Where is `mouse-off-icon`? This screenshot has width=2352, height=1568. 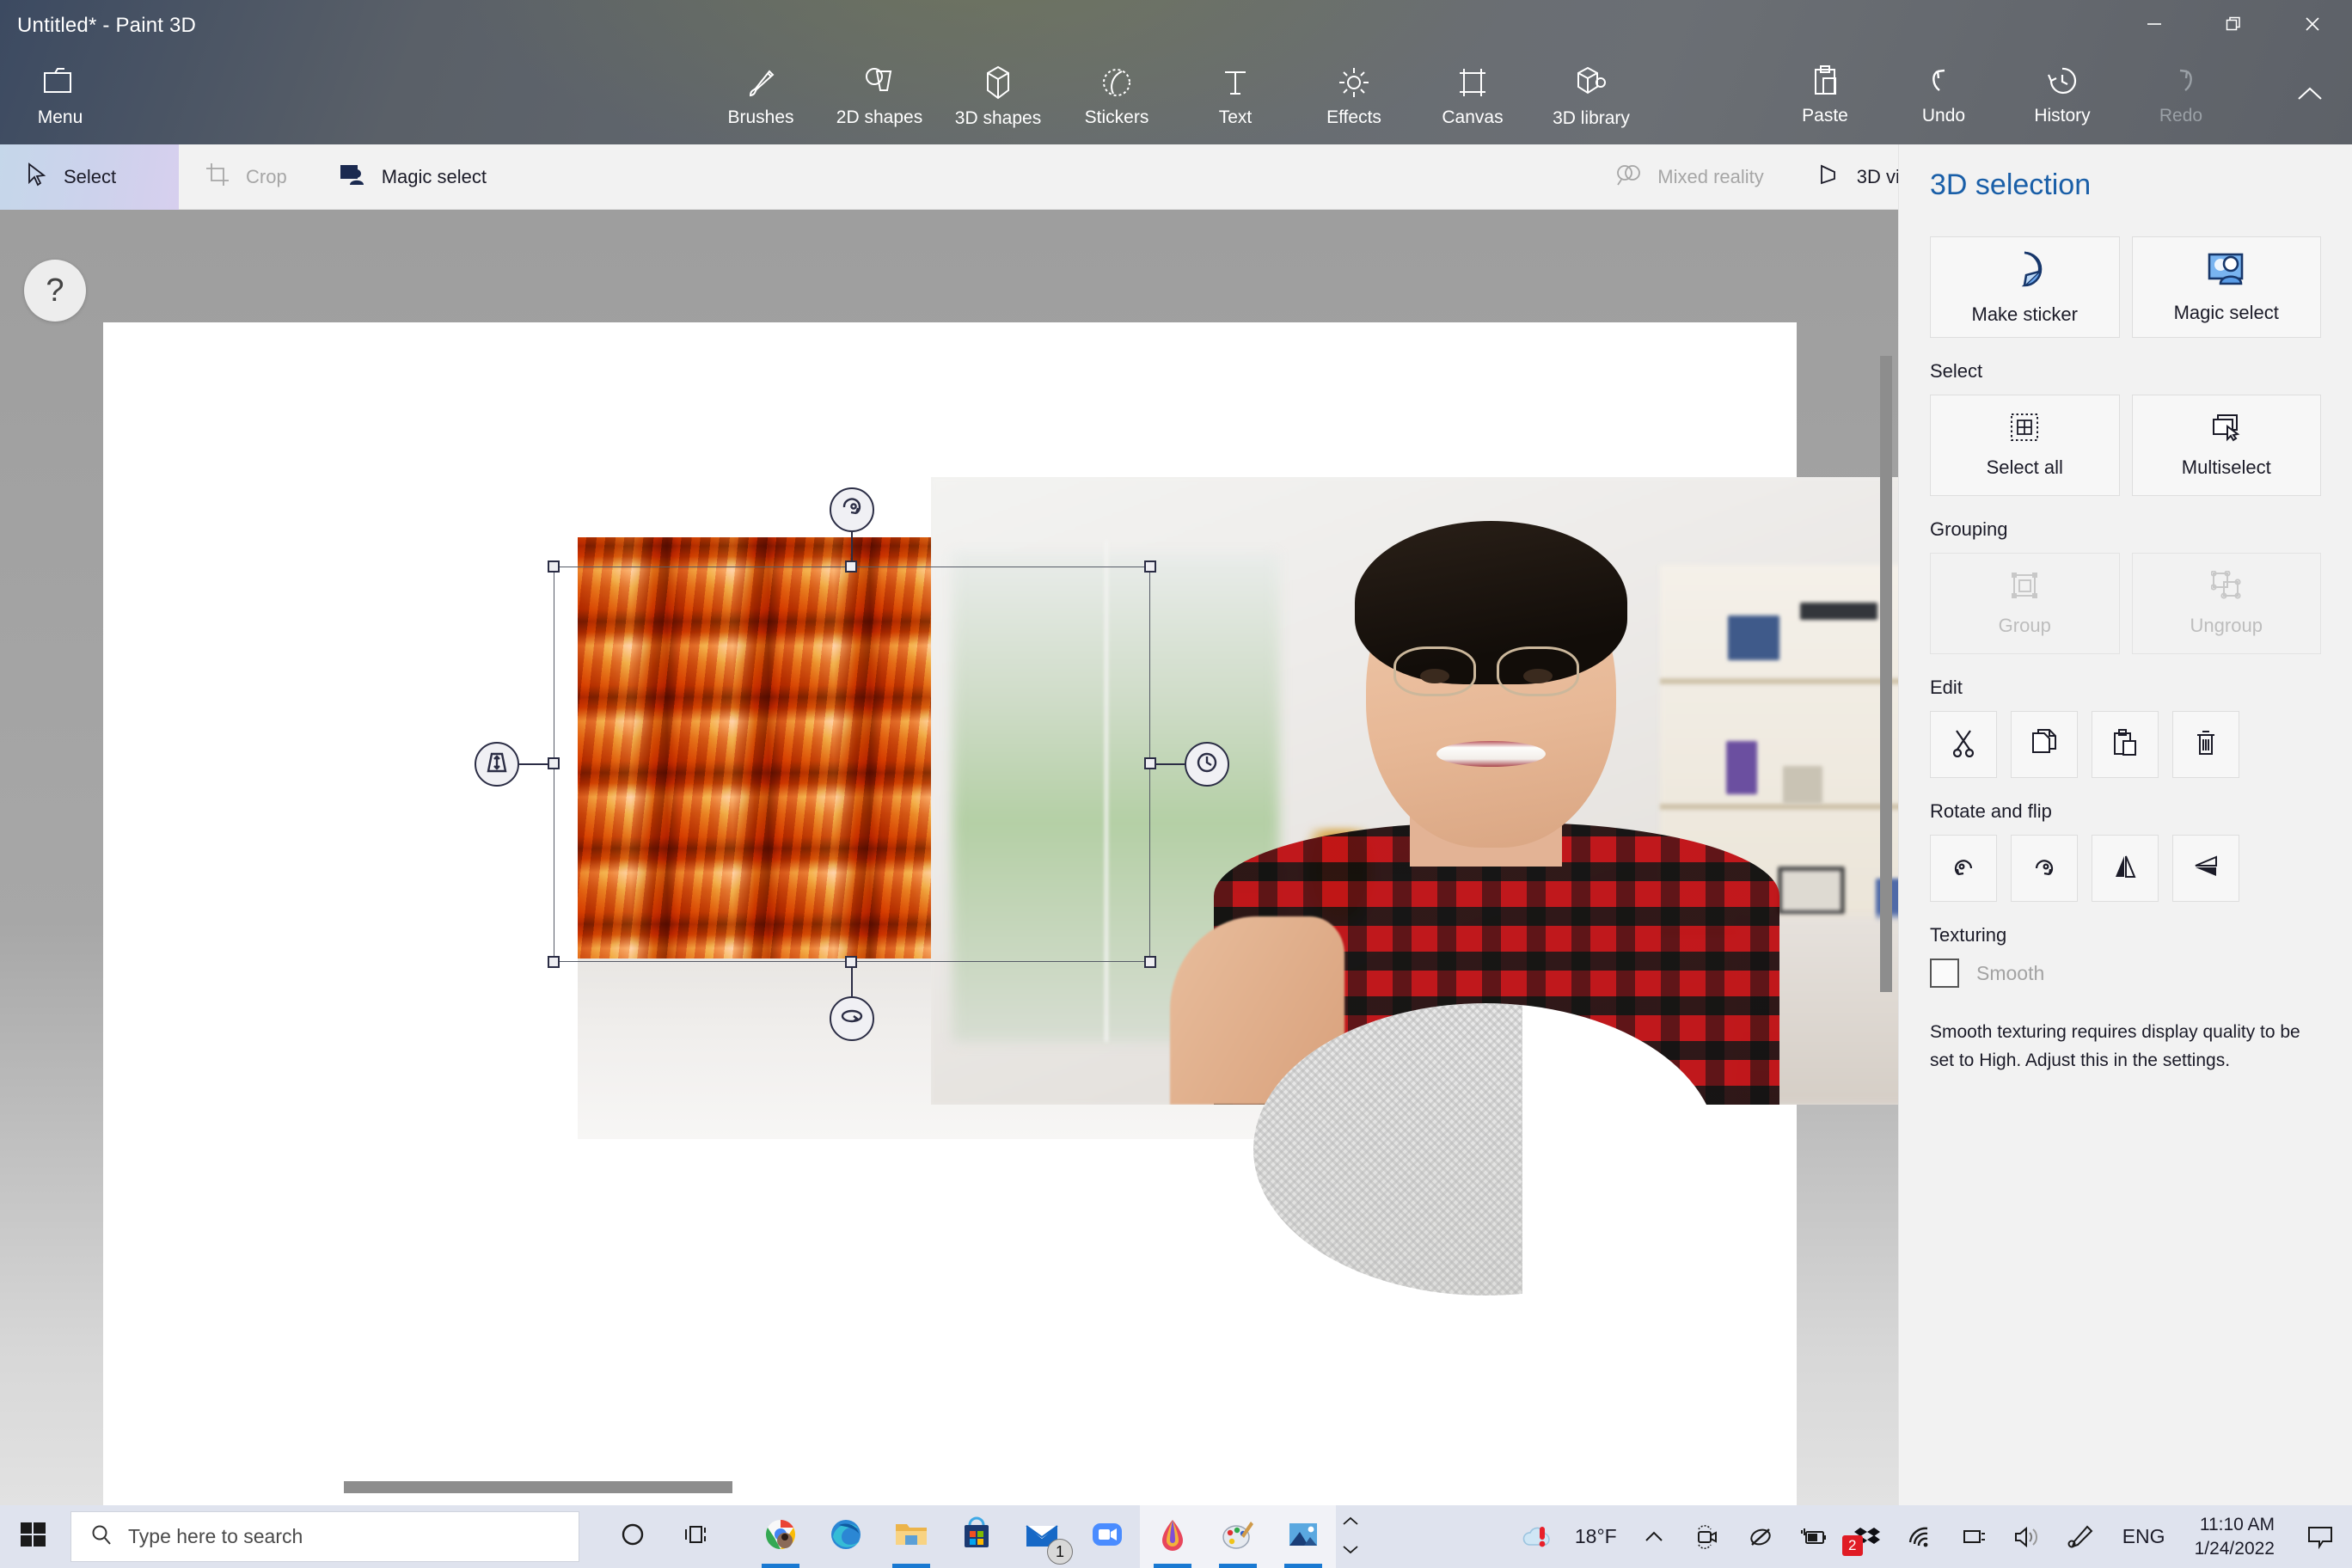
mouse-off-icon is located at coordinates (1760, 1536).